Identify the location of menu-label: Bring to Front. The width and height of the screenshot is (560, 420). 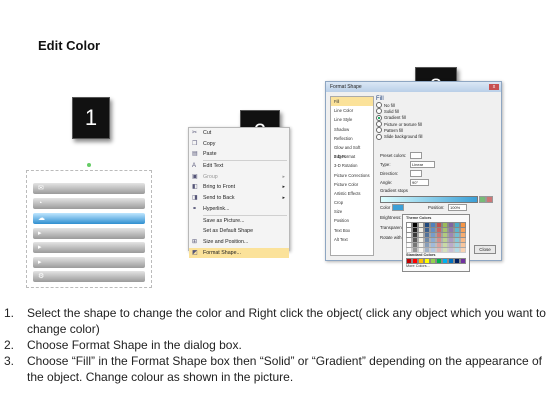
(219, 187).